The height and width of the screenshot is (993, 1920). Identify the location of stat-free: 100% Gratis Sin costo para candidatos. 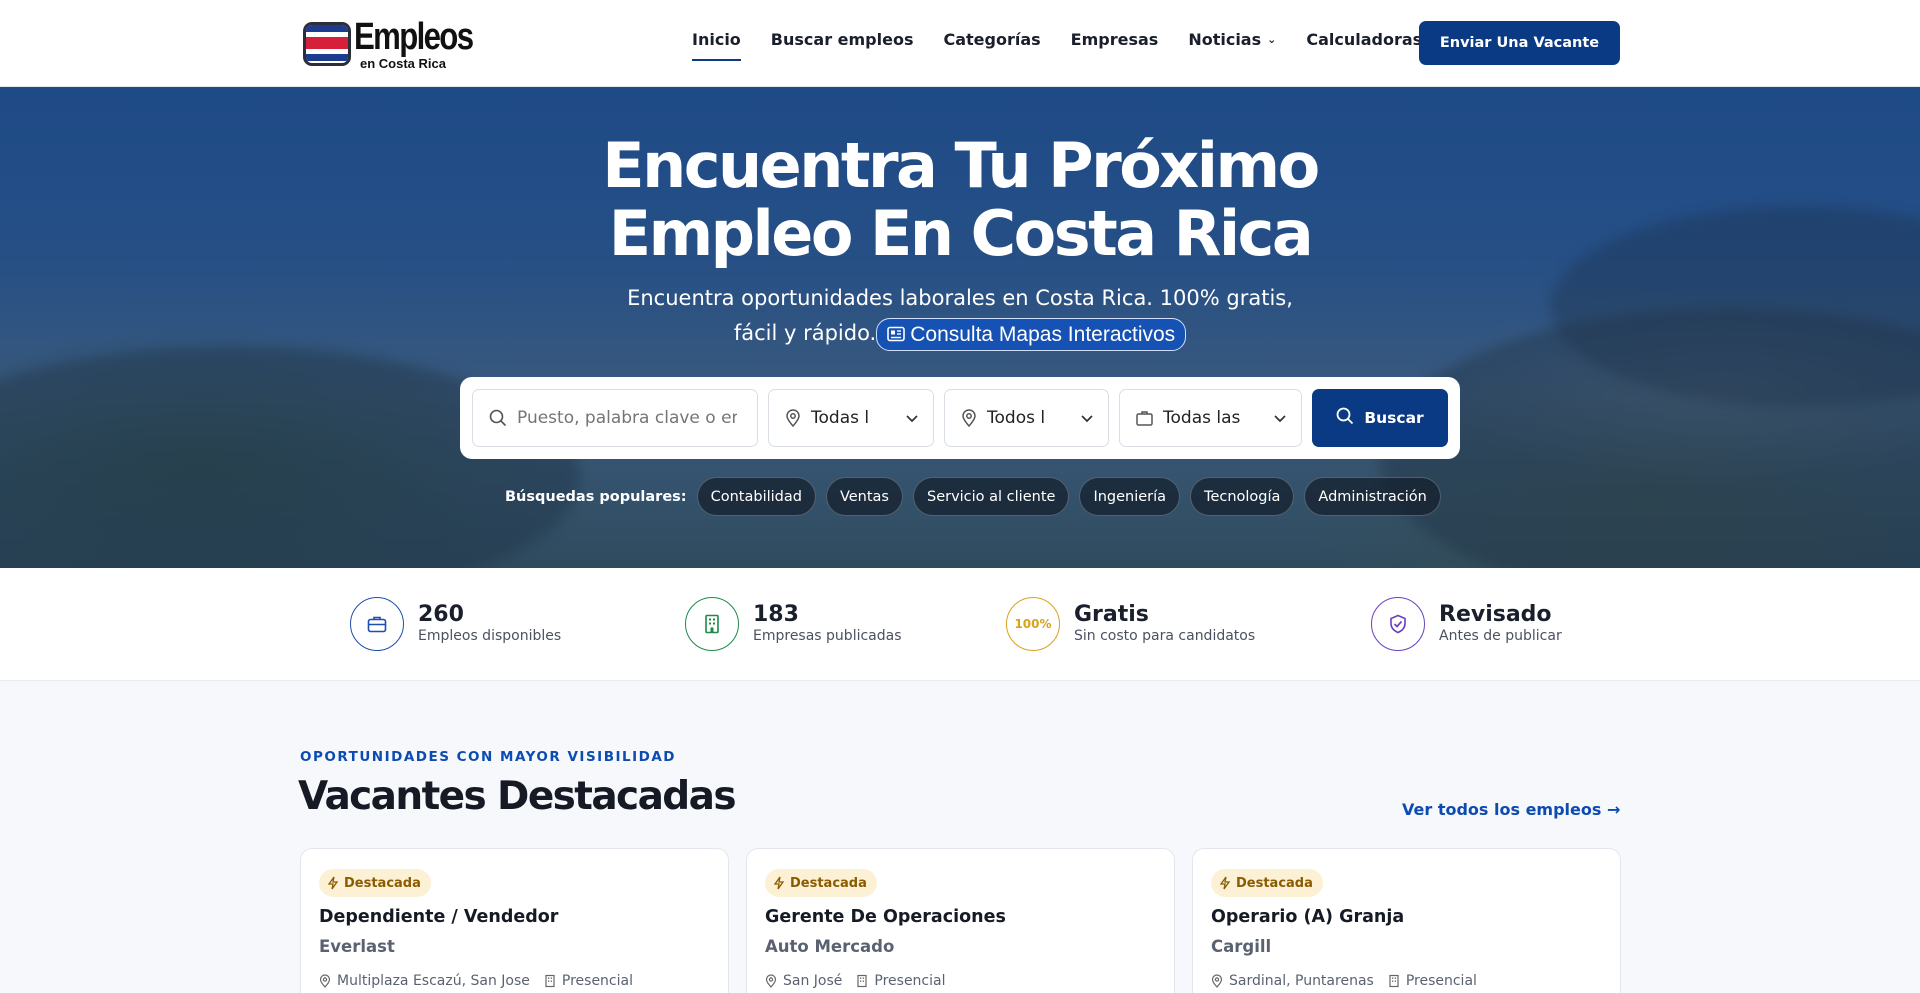
(1130, 624).